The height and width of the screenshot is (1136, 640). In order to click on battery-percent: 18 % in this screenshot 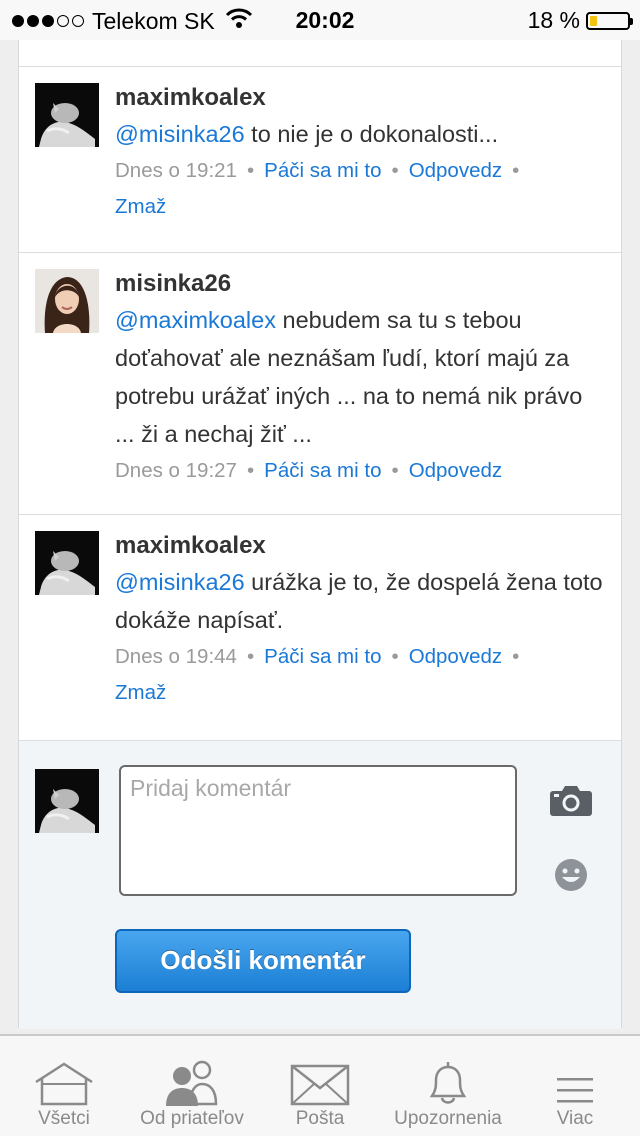, I will do `click(553, 20)`.